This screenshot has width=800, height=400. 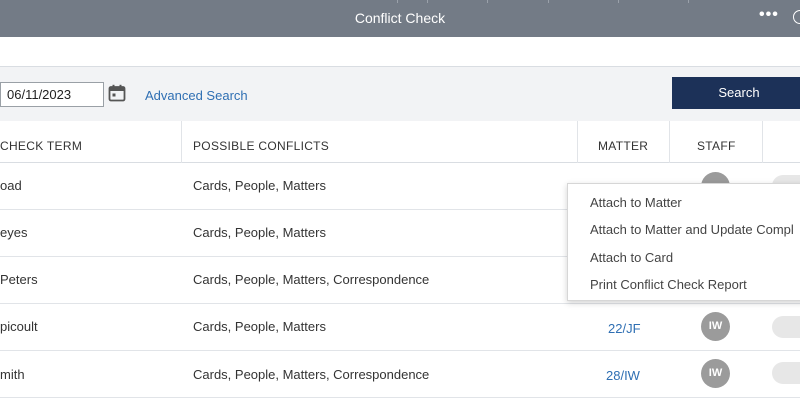 What do you see at coordinates (769, 15) in the screenshot?
I see `more-horizontal-icon: •••` at bounding box center [769, 15].